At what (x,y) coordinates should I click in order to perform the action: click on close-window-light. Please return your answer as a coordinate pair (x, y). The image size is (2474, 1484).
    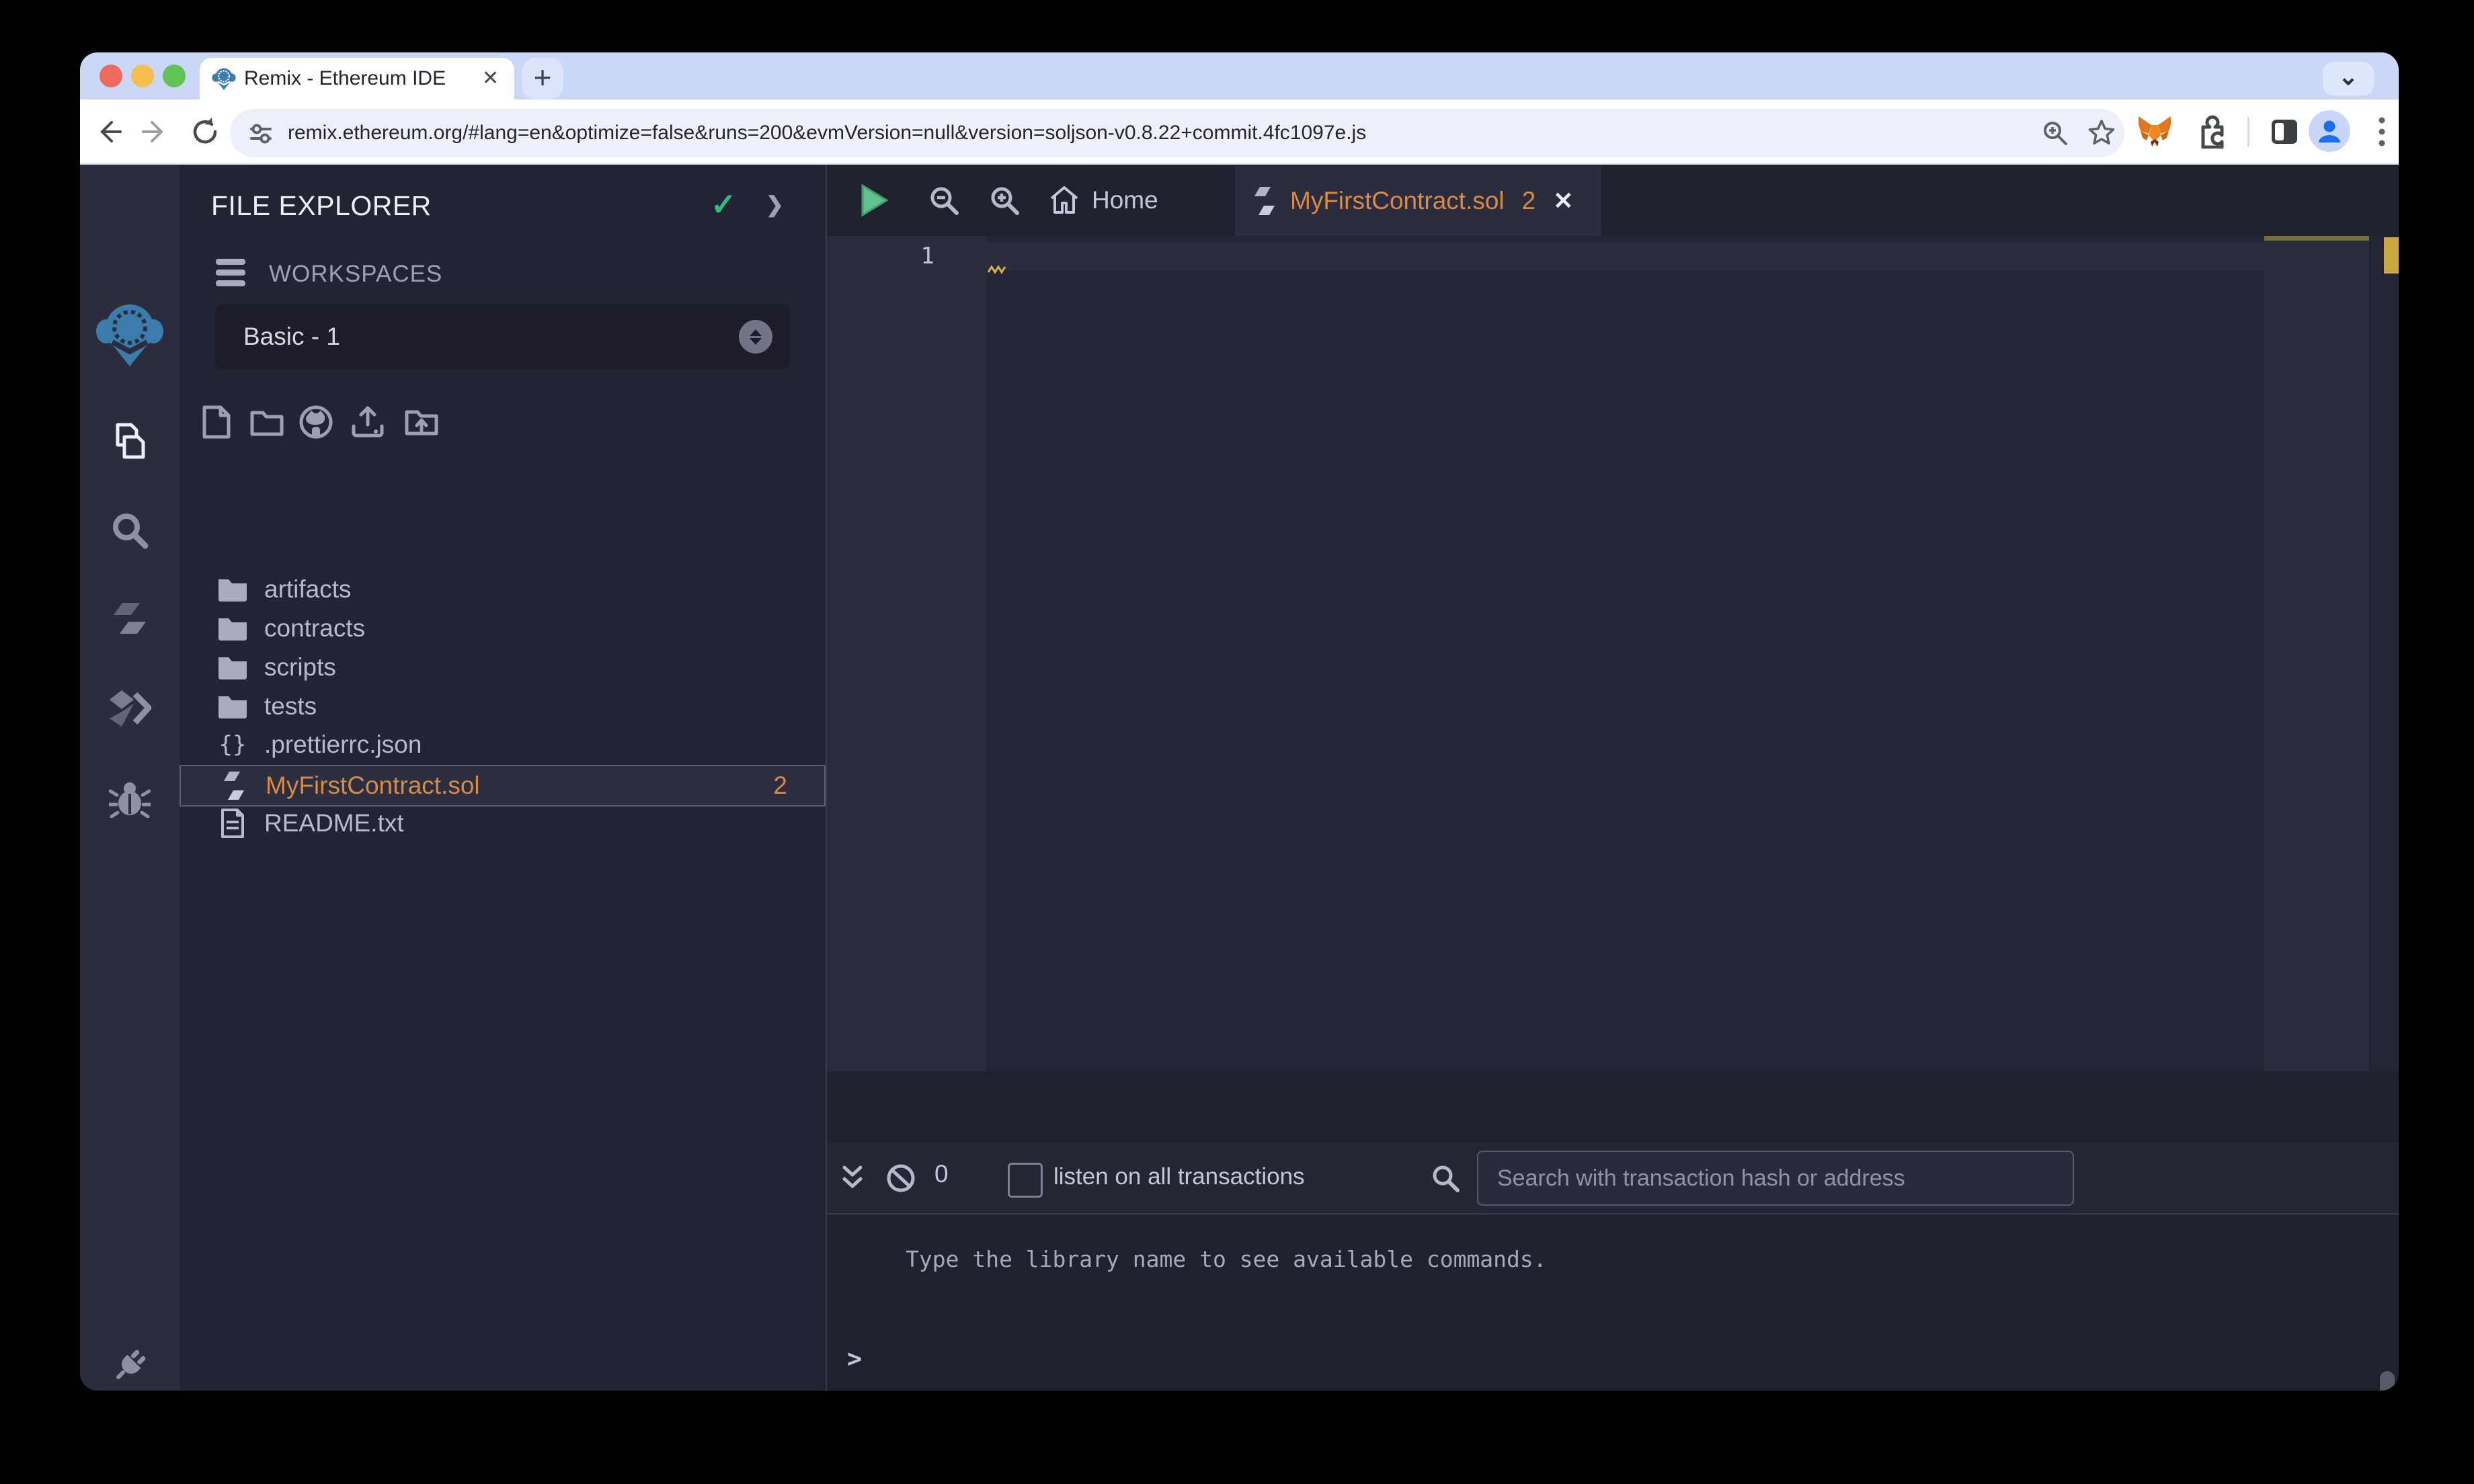
    Looking at the image, I should click on (110, 76).